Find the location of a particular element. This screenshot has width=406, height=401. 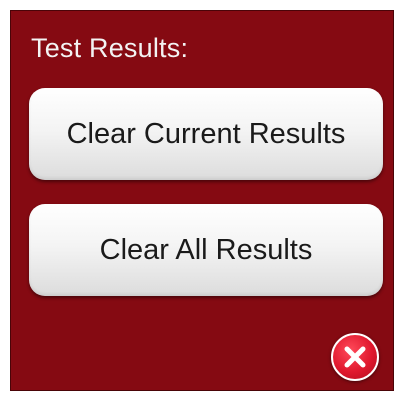

clear-all-results-label: Clear All Results is located at coordinates (206, 249).